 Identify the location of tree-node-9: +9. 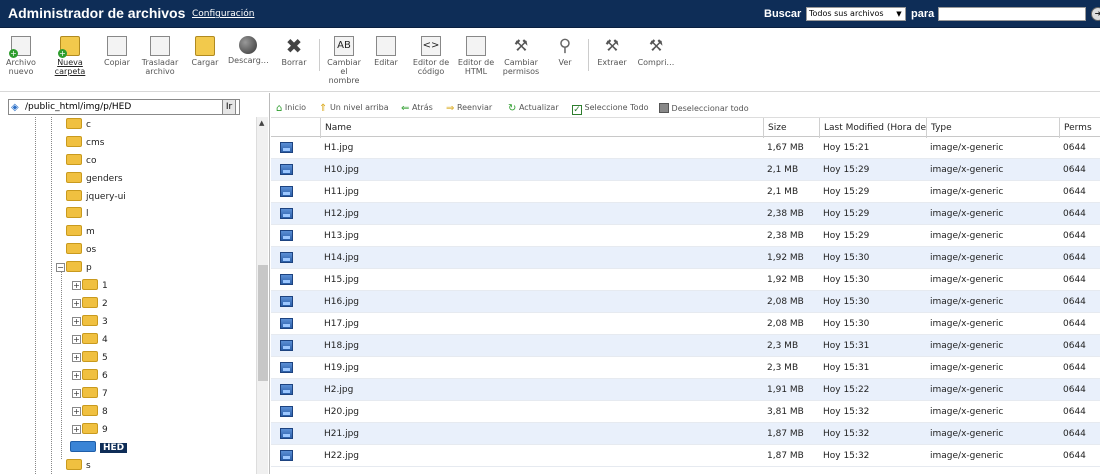
(90, 430).